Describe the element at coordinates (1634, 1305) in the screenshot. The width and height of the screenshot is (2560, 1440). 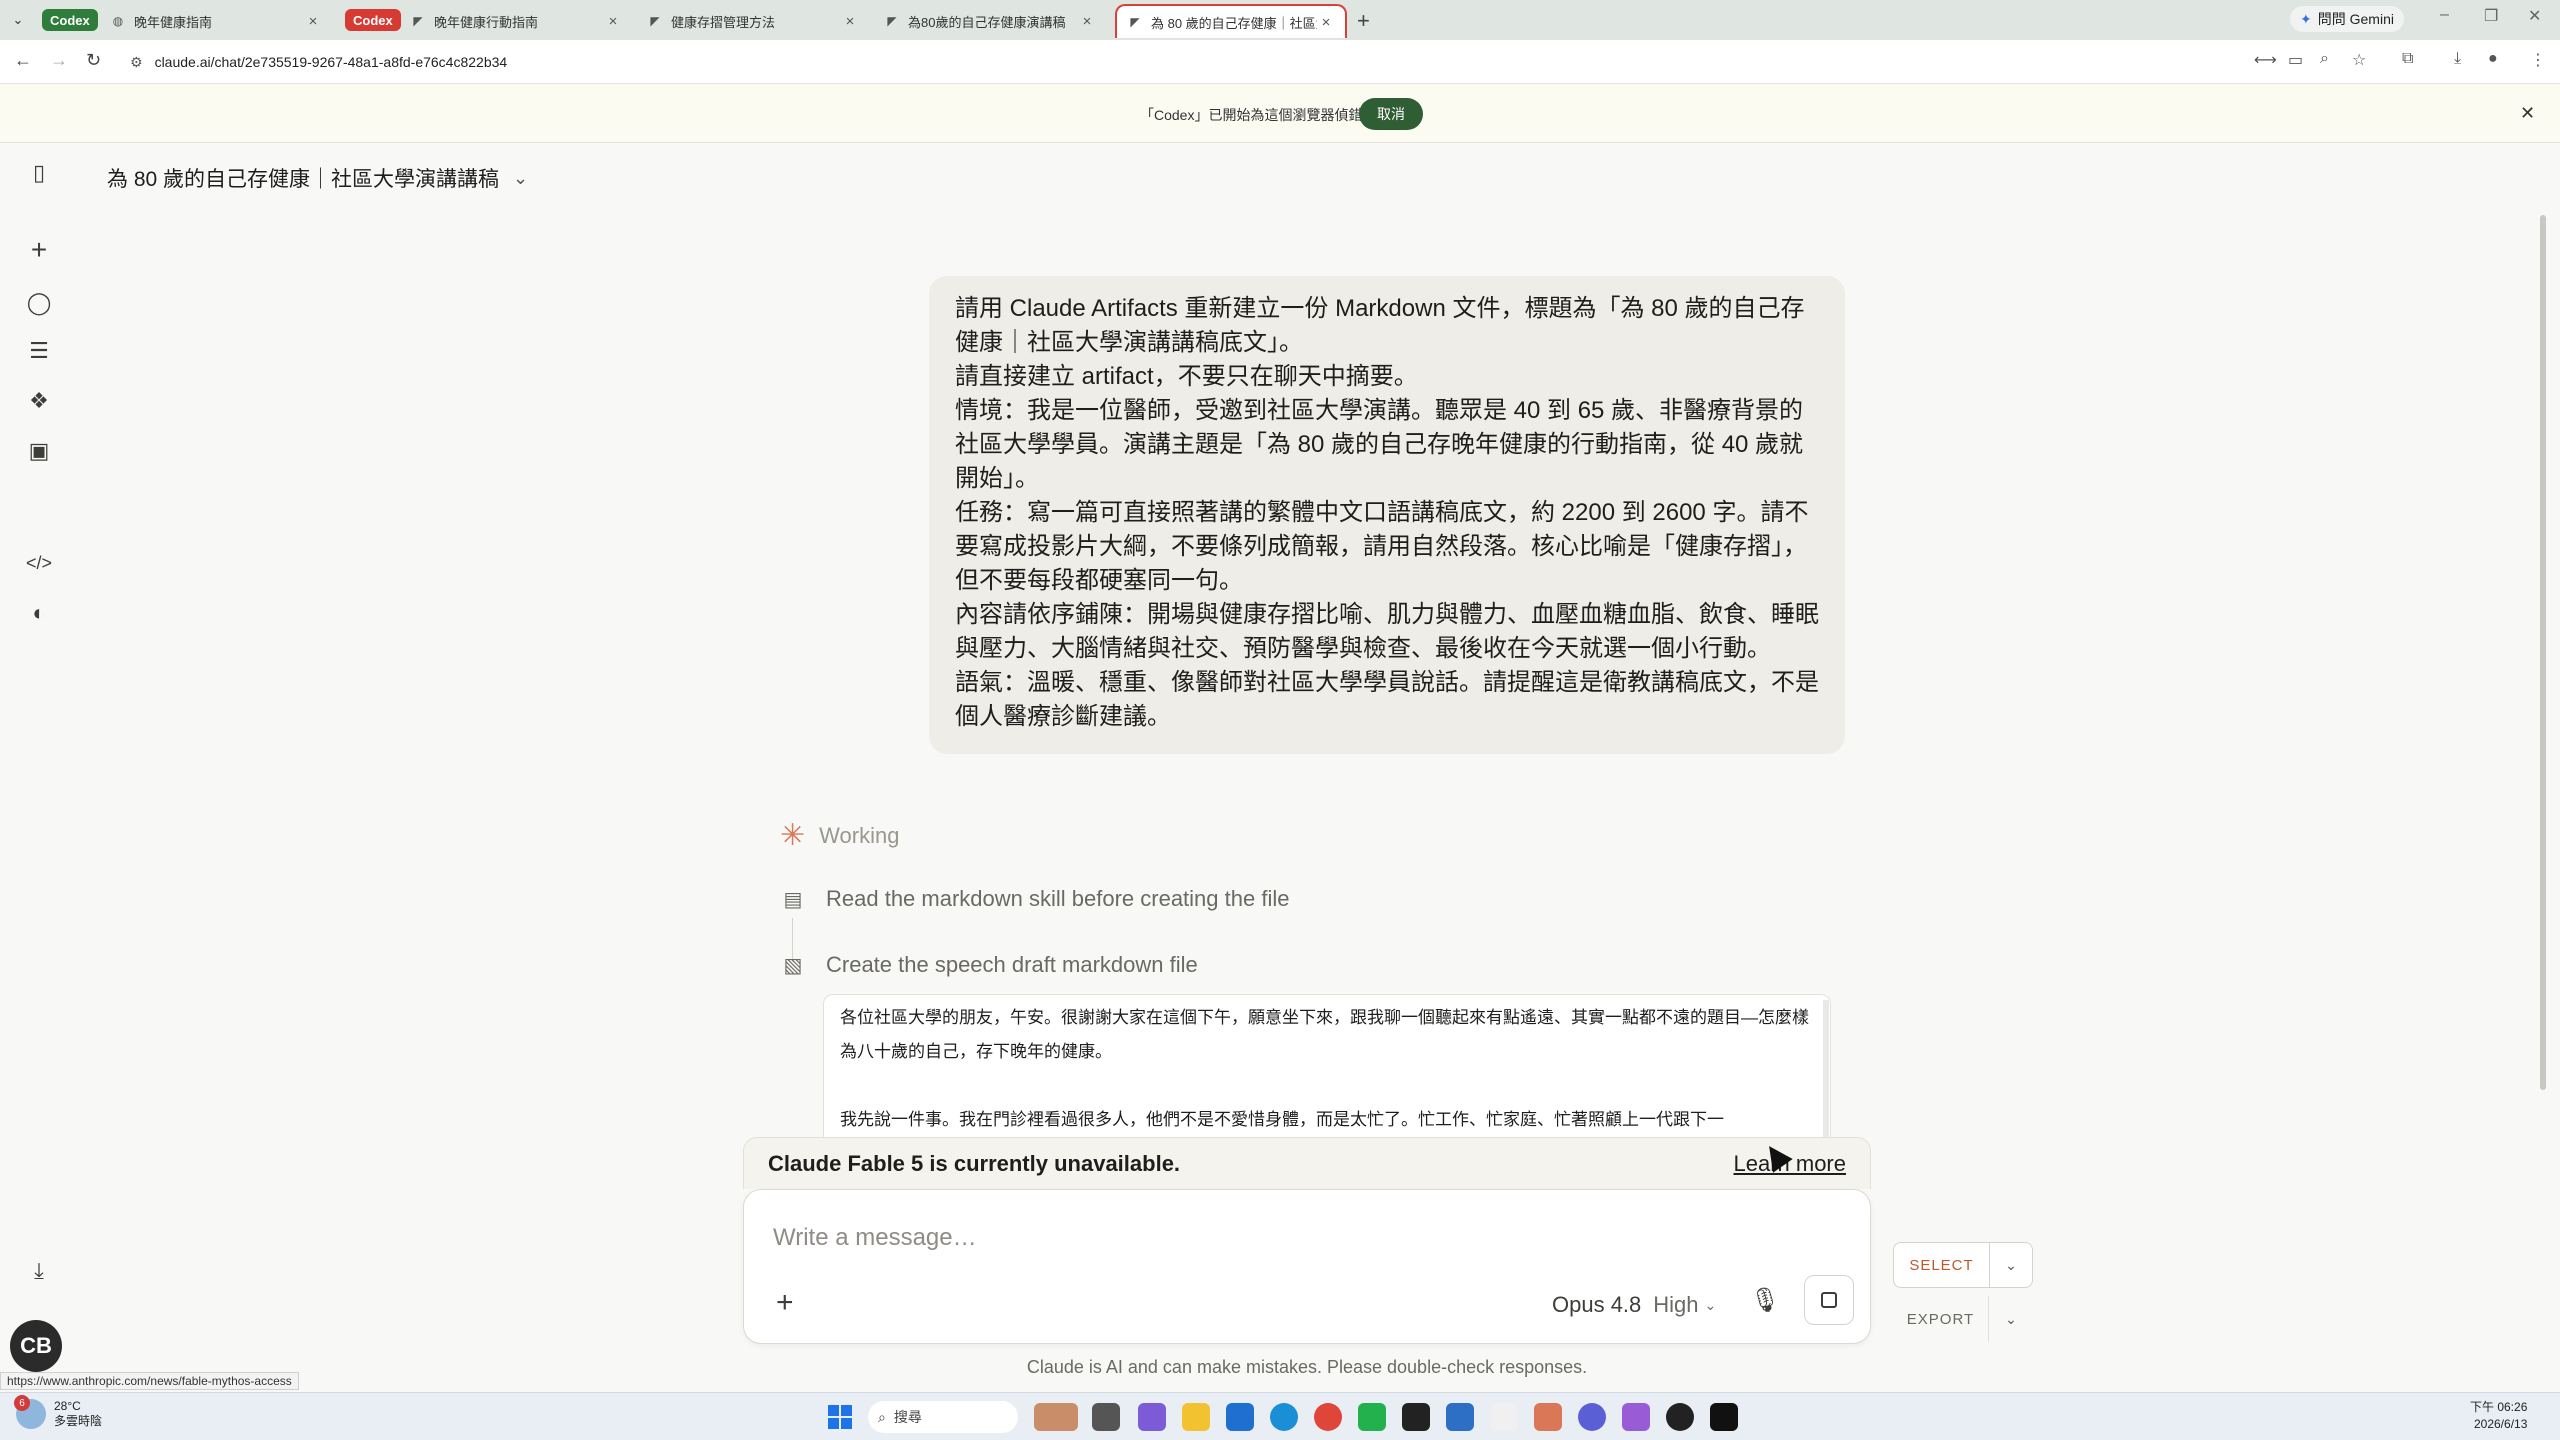
I see `model-selector: Opus 4.8 High ⌄` at that location.